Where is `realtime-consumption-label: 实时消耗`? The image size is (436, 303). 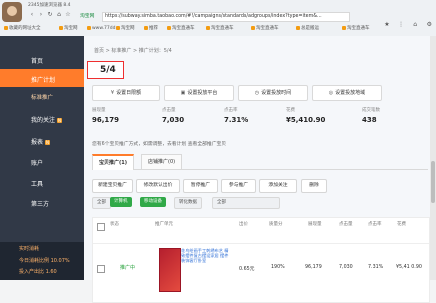 realtime-consumption-label: 实时消耗 is located at coordinates (29, 249).